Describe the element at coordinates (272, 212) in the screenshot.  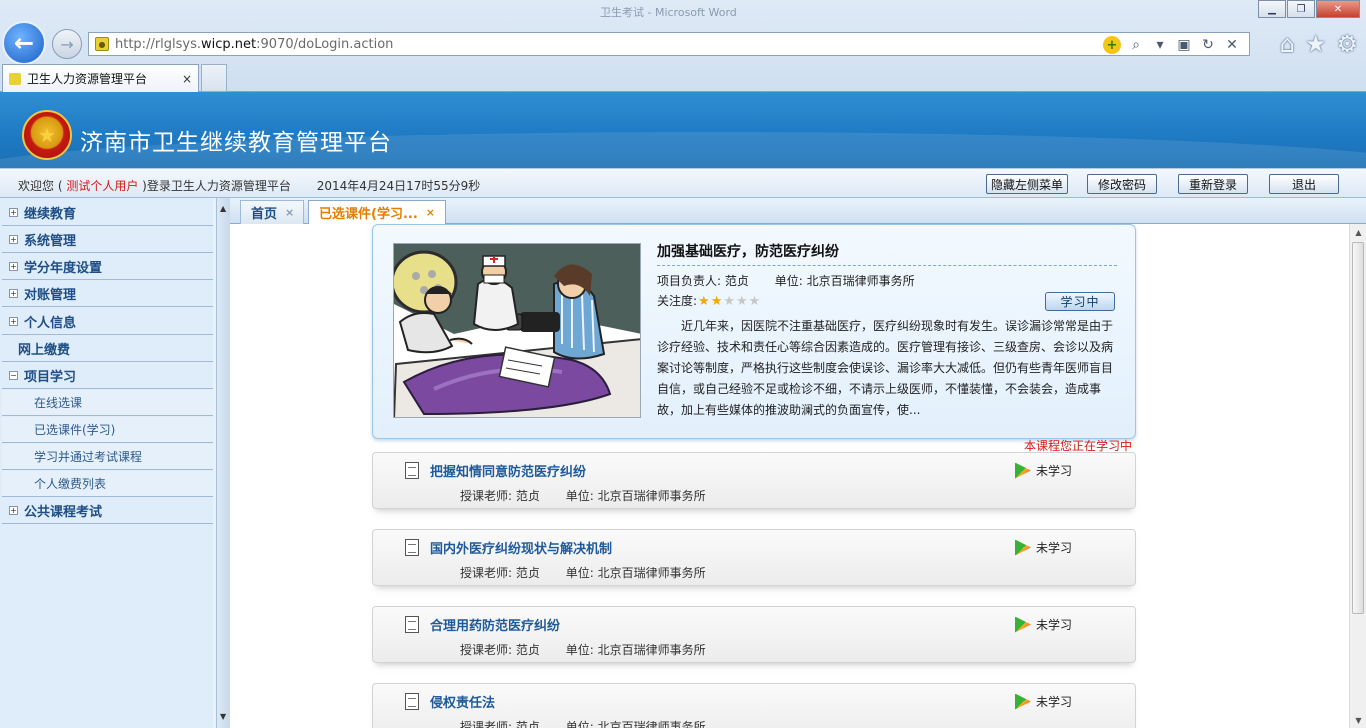
I see `tab-home: 首页 ×` at that location.